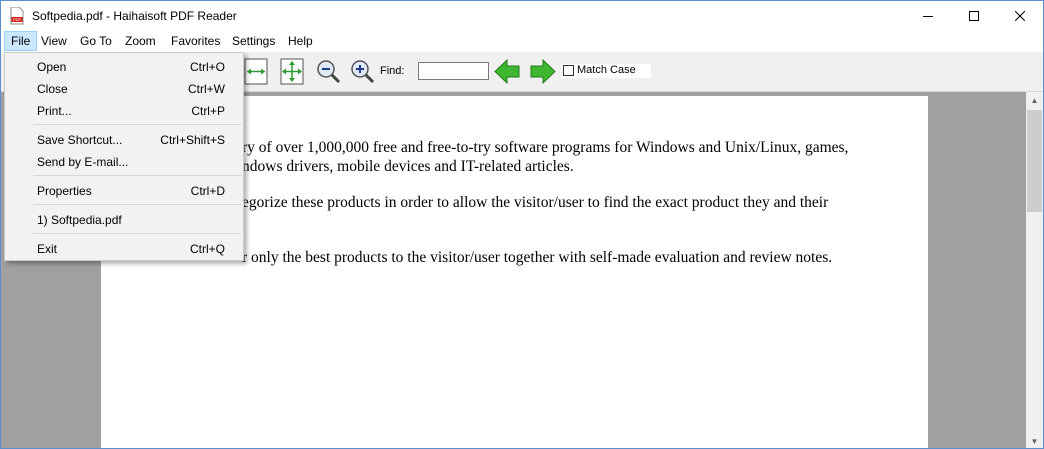  What do you see at coordinates (124, 66) in the screenshot?
I see `menu-item-open: Open Ctrl+O` at bounding box center [124, 66].